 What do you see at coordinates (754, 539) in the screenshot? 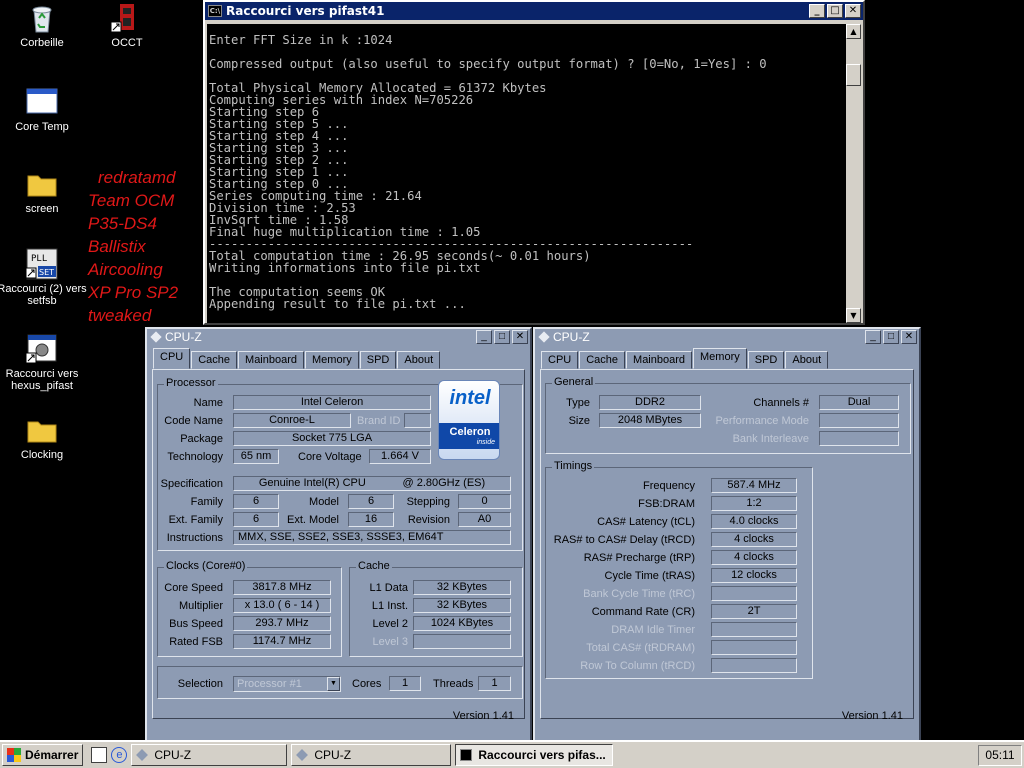
I see `timing-value: 4 clocks` at bounding box center [754, 539].